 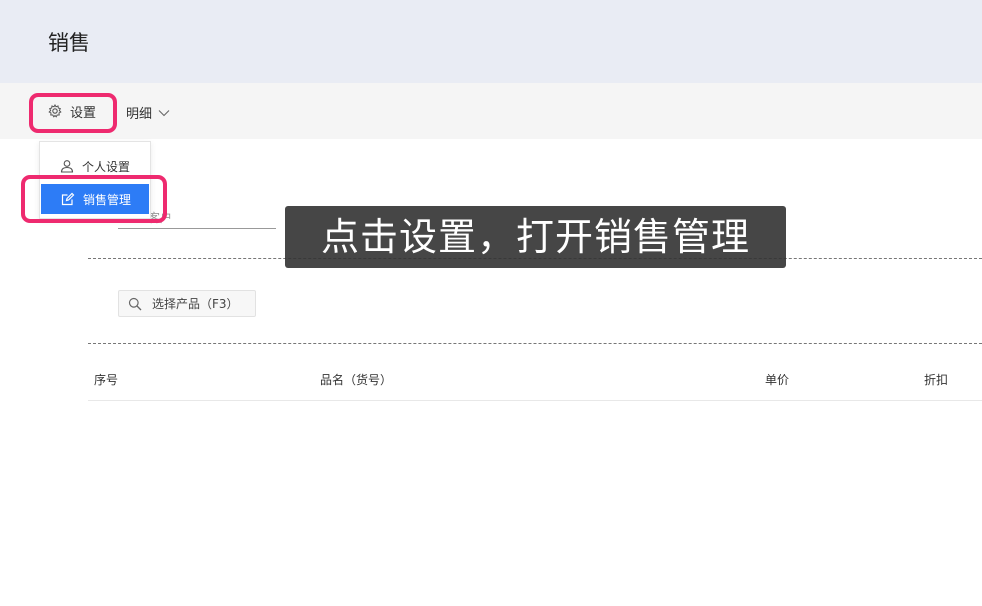 I want to click on detail-label: 明细, so click(x=139, y=114).